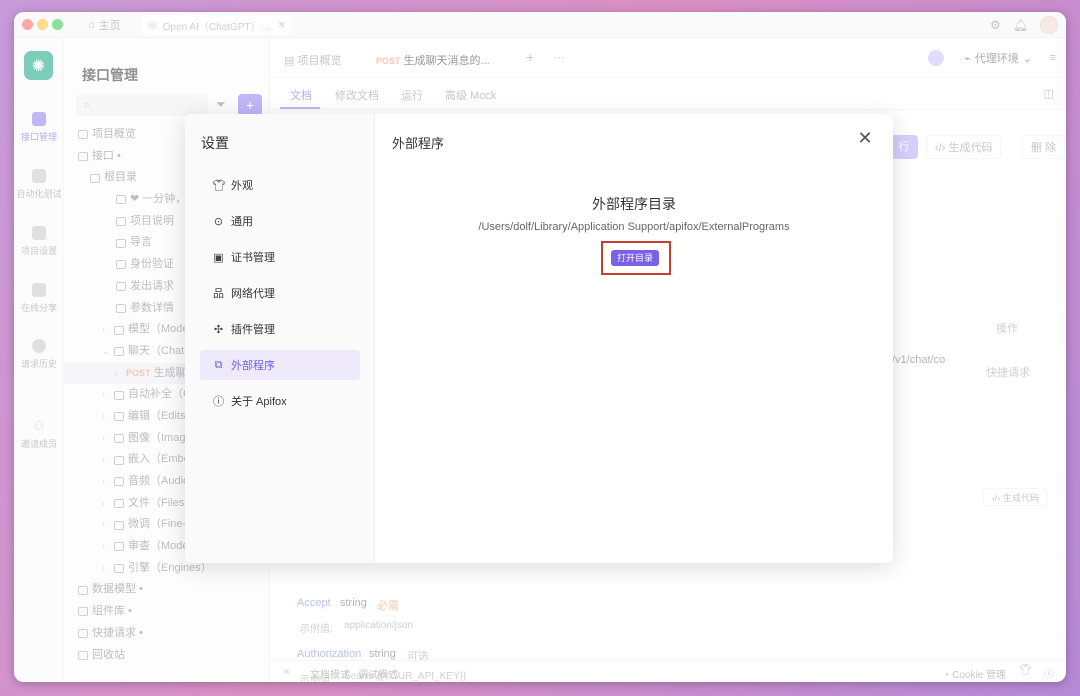 Image resolution: width=1080 pixels, height=696 pixels. I want to click on menu-item-external-programs: ⧉ 外部程序, so click(280, 365).